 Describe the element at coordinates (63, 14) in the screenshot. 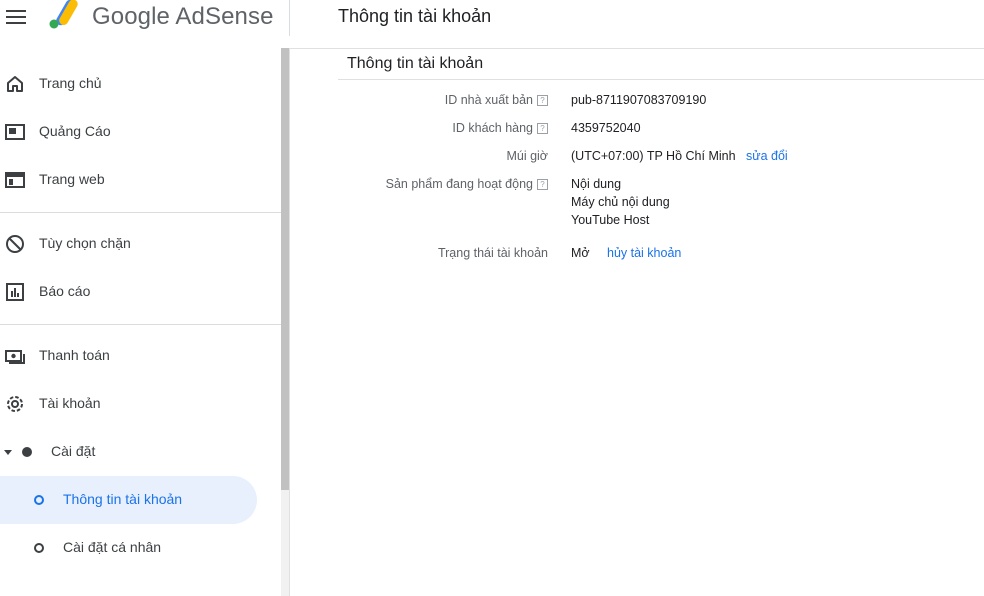

I see `adsense-logo-icon` at that location.